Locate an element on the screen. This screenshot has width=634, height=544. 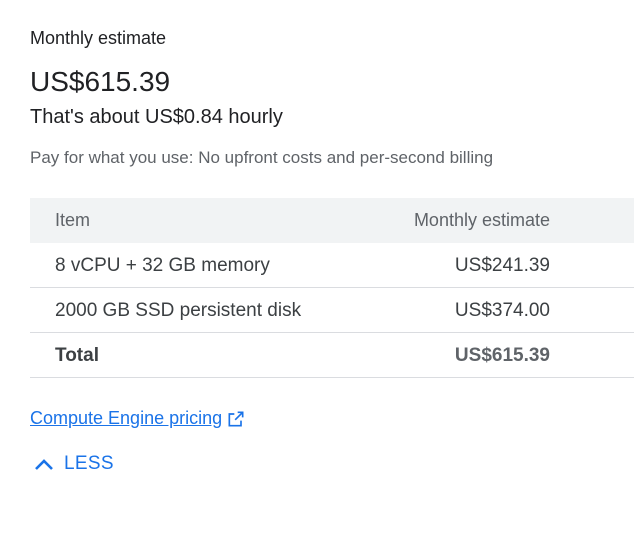
table-header-row: Item Monthly estimate is located at coordinates (332, 220).